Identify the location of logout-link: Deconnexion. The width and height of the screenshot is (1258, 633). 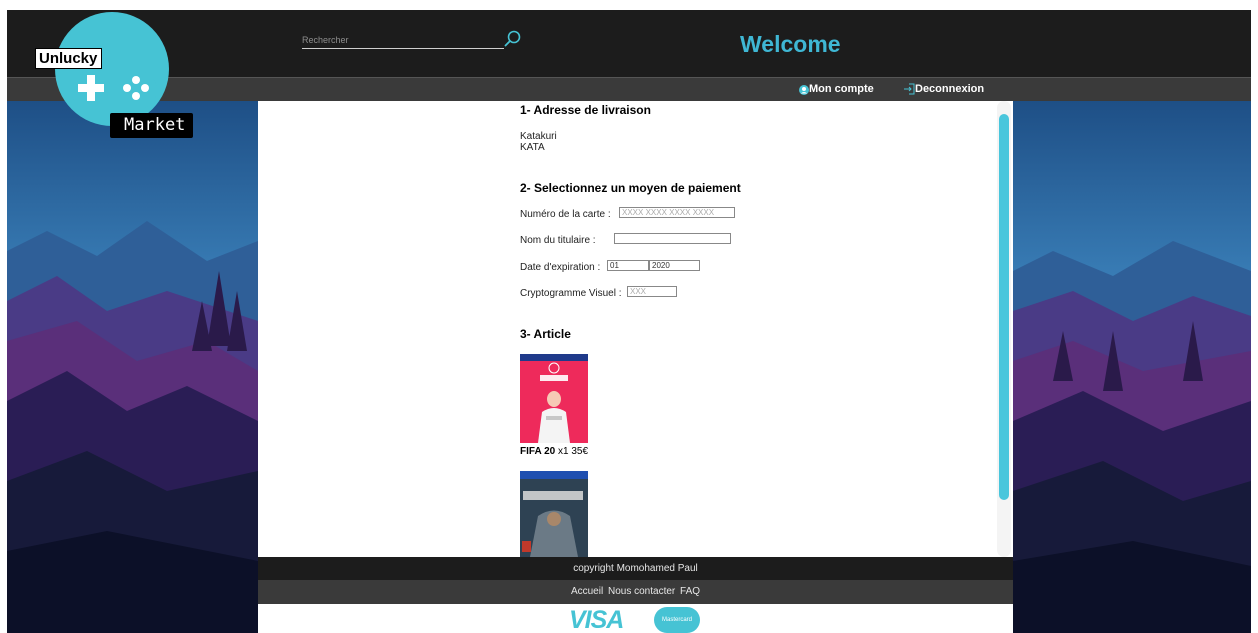
(944, 89).